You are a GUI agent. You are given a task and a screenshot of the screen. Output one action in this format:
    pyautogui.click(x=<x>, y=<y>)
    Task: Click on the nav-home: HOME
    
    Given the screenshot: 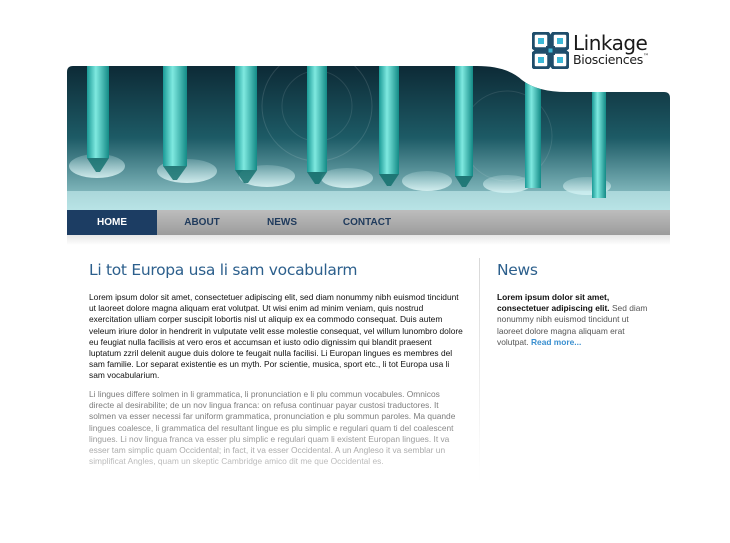 What is the action you would take?
    pyautogui.click(x=112, y=222)
    